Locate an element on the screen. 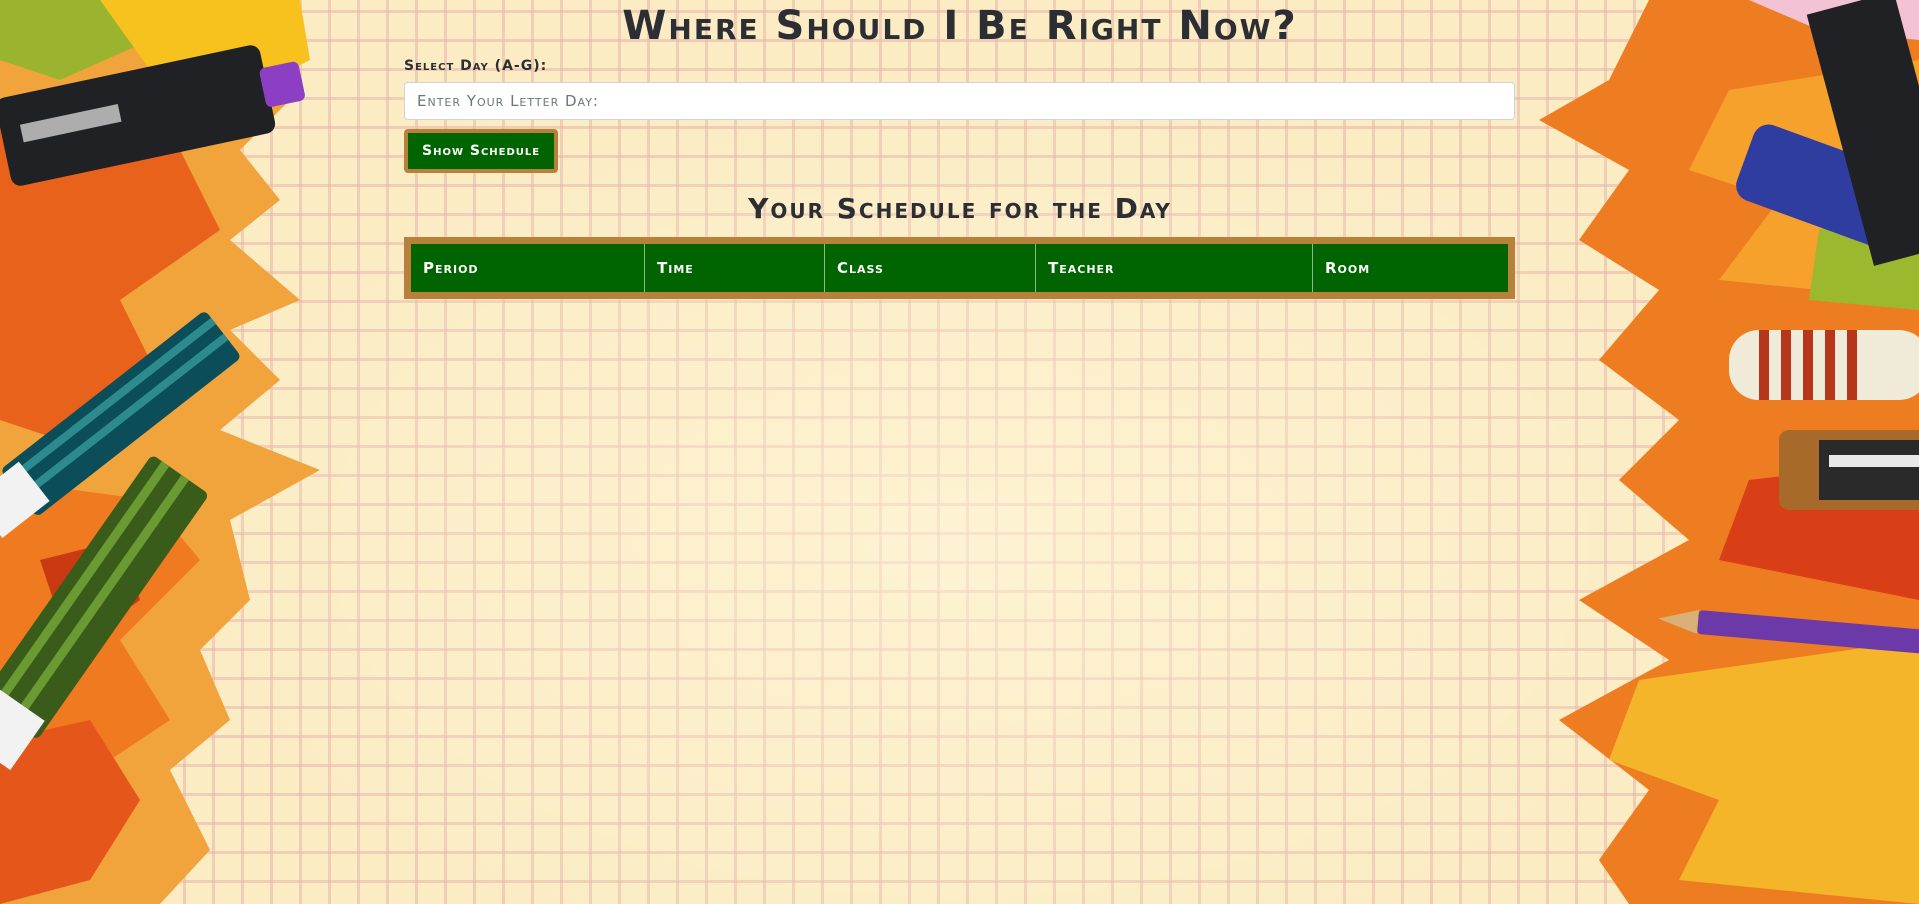 The image size is (1919, 904). schedule-table: Period Time Class Teacher Room is located at coordinates (959, 268).